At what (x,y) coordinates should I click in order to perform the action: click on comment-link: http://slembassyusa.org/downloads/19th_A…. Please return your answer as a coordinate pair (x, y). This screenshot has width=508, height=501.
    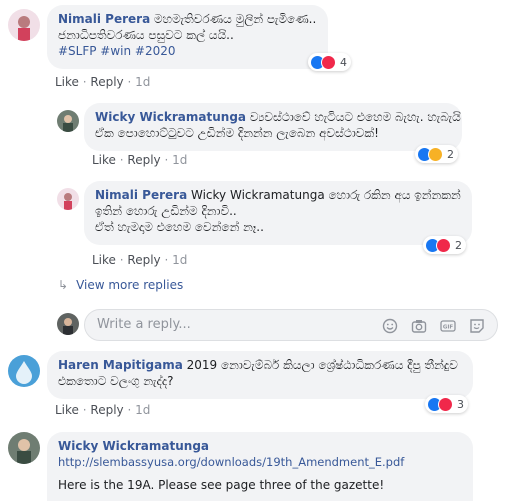
    Looking at the image, I should click on (260, 462).